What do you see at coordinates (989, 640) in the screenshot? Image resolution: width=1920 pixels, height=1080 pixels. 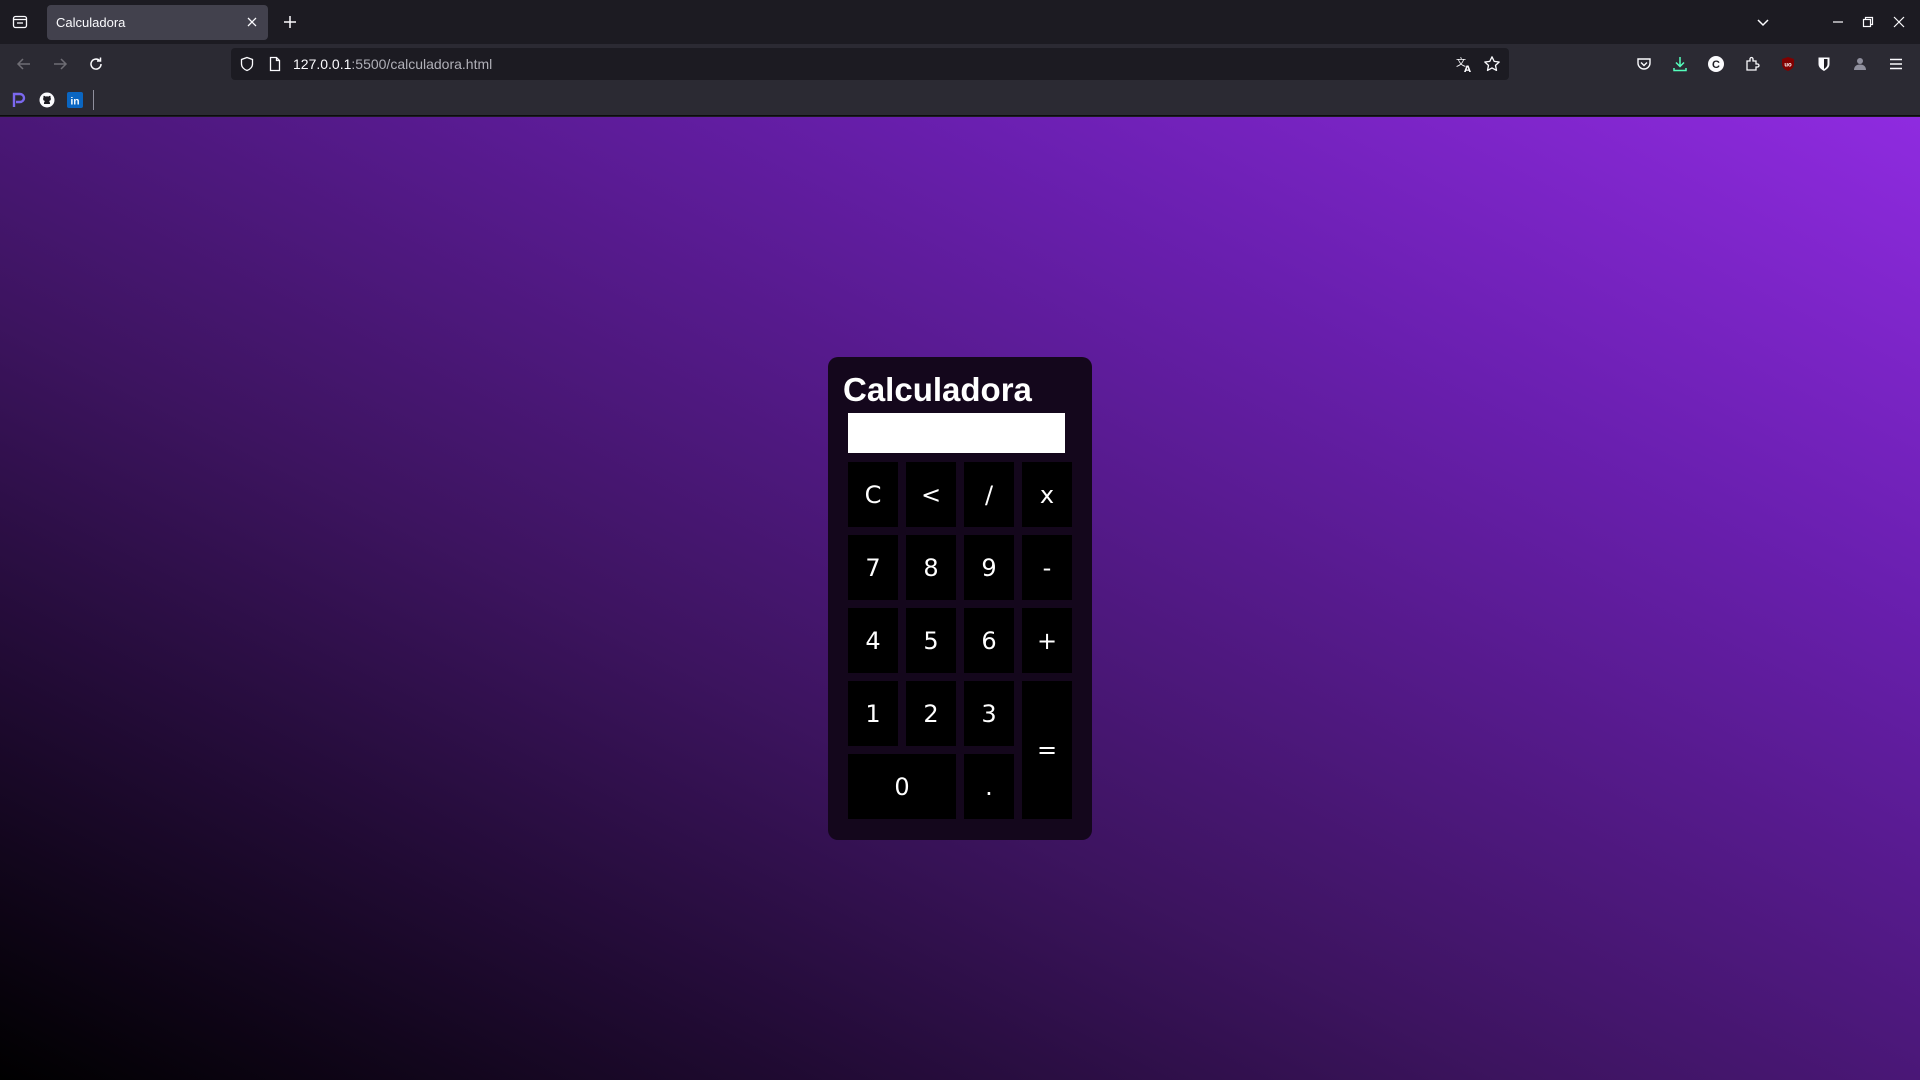 I see `digit-6-button: 6` at bounding box center [989, 640].